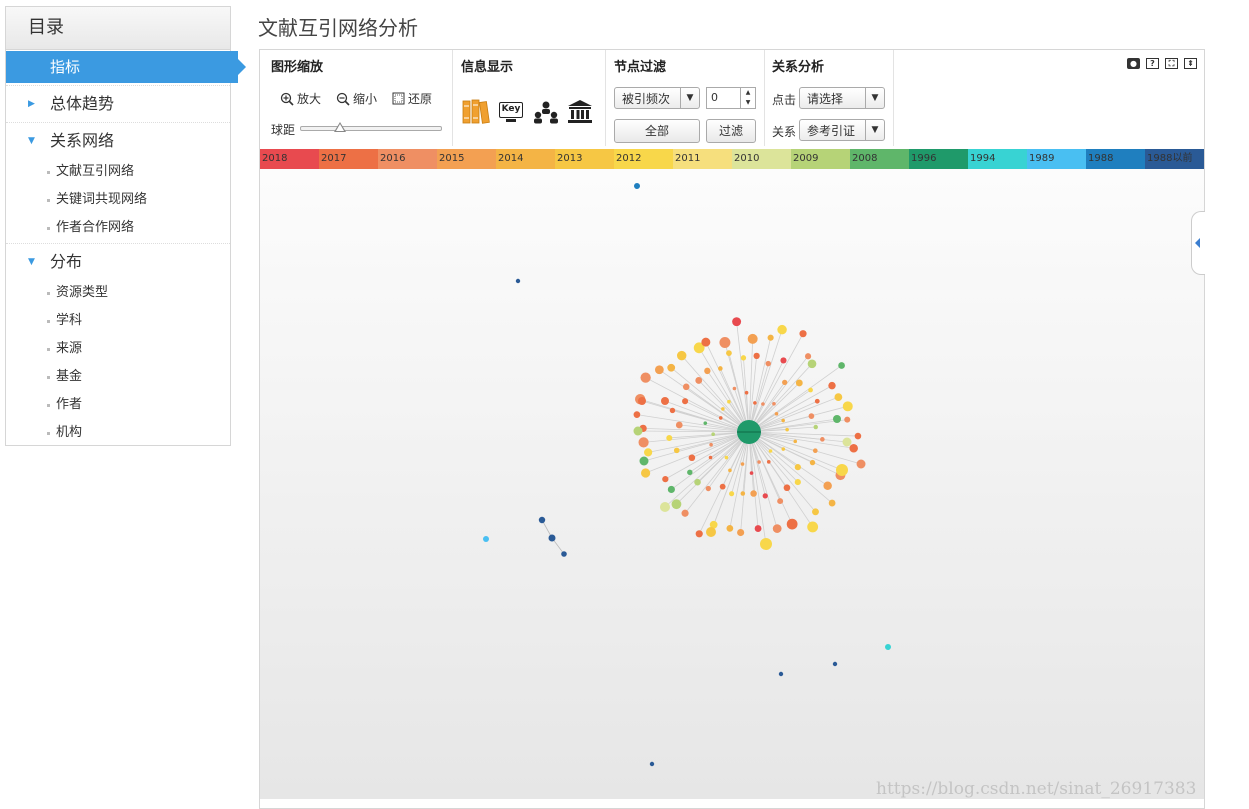  I want to click on sidebar-item-indicators: 指标, so click(126, 67).